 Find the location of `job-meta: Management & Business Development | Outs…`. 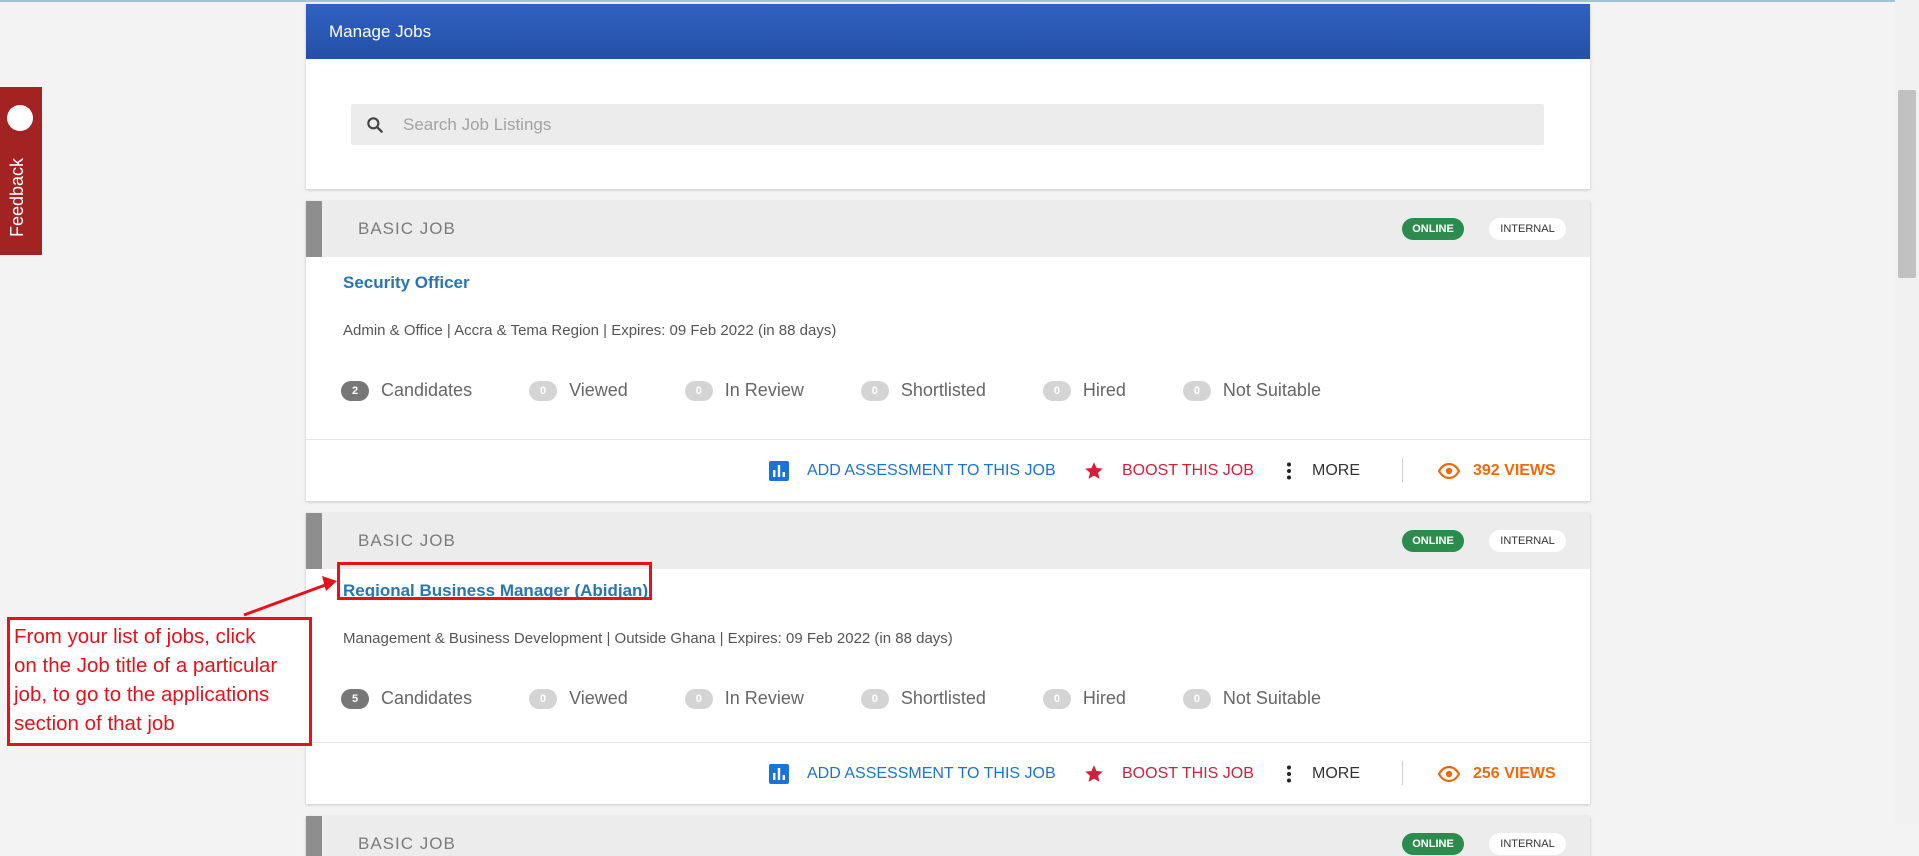

job-meta: Management & Business Development | Outs… is located at coordinates (648, 638).